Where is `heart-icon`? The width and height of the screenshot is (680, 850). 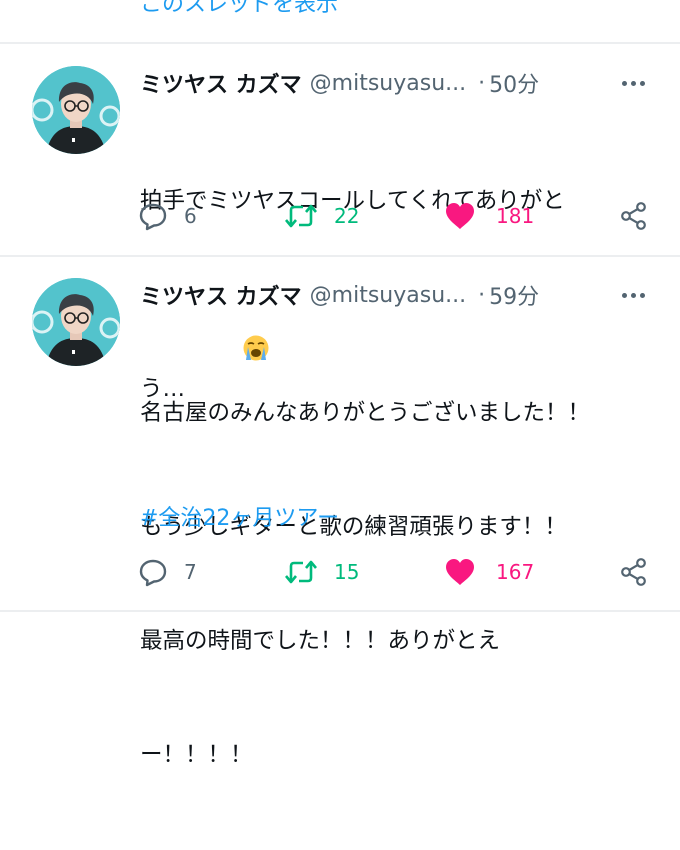
heart-icon is located at coordinates (460, 572).